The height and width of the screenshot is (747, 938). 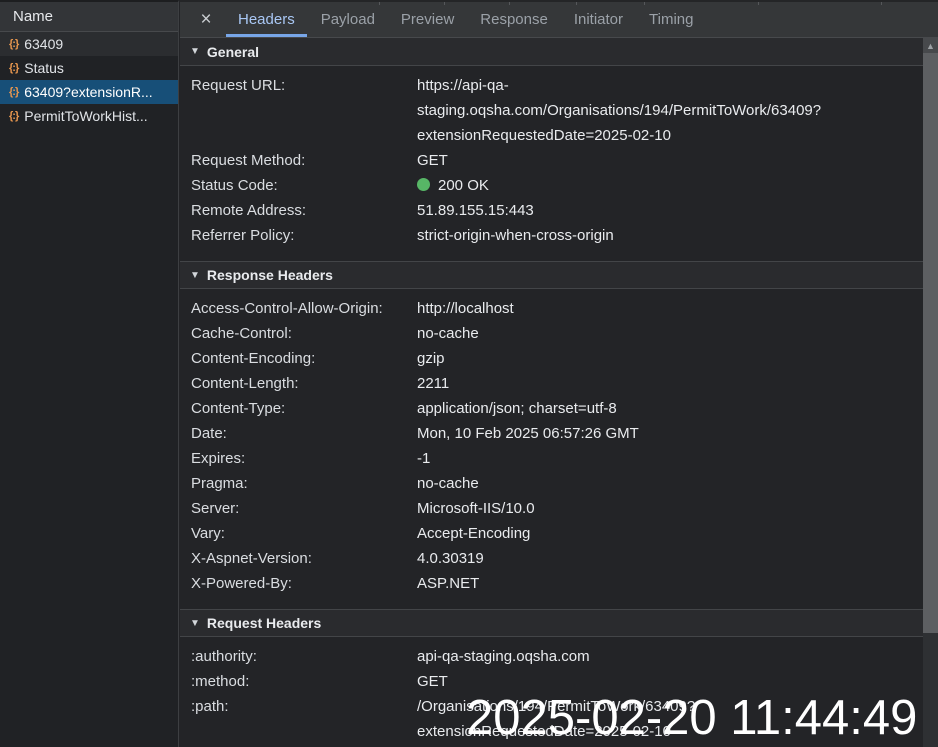 I want to click on header-row: Pragma: no-cache, so click(x=551, y=483).